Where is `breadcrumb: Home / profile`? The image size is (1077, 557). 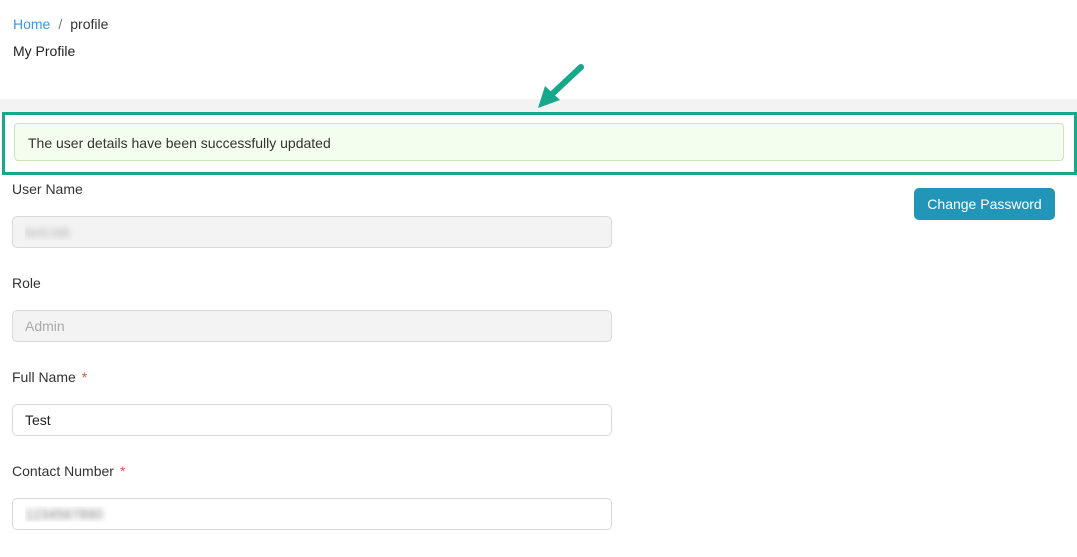 breadcrumb: Home / profile is located at coordinates (60, 24).